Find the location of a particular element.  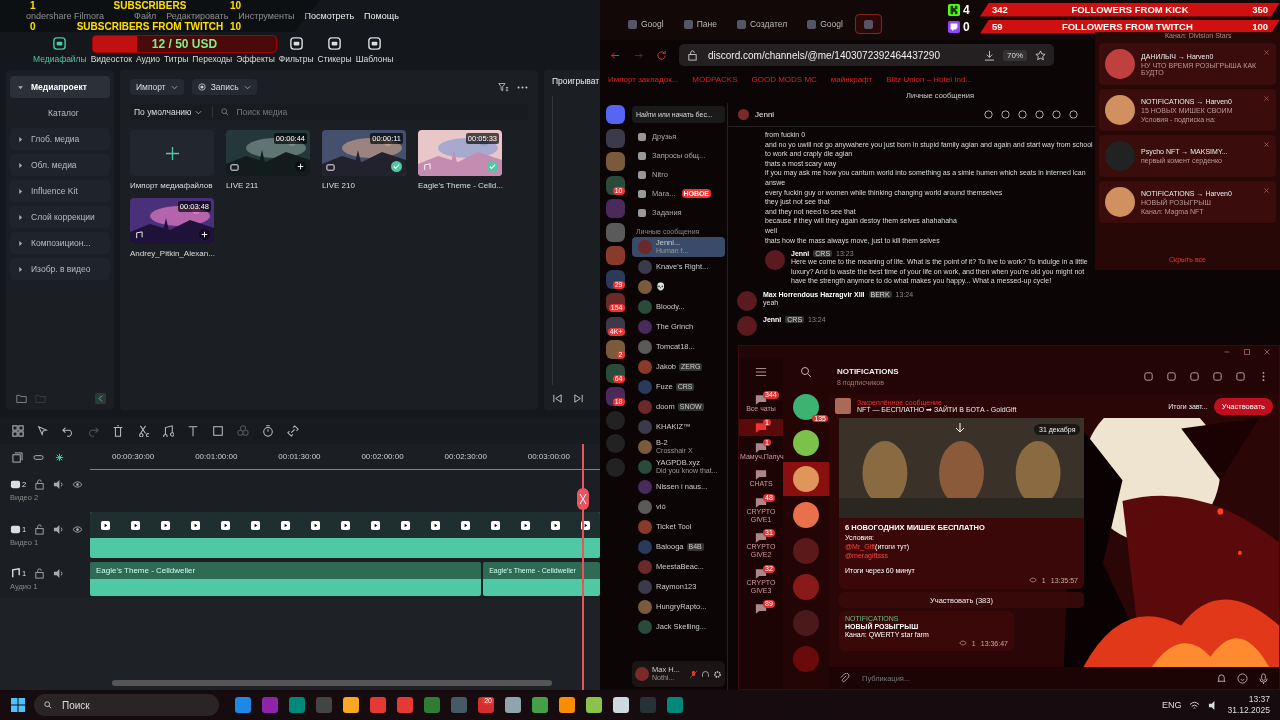

category-tab: Эффекты is located at coordinates (255, 61).